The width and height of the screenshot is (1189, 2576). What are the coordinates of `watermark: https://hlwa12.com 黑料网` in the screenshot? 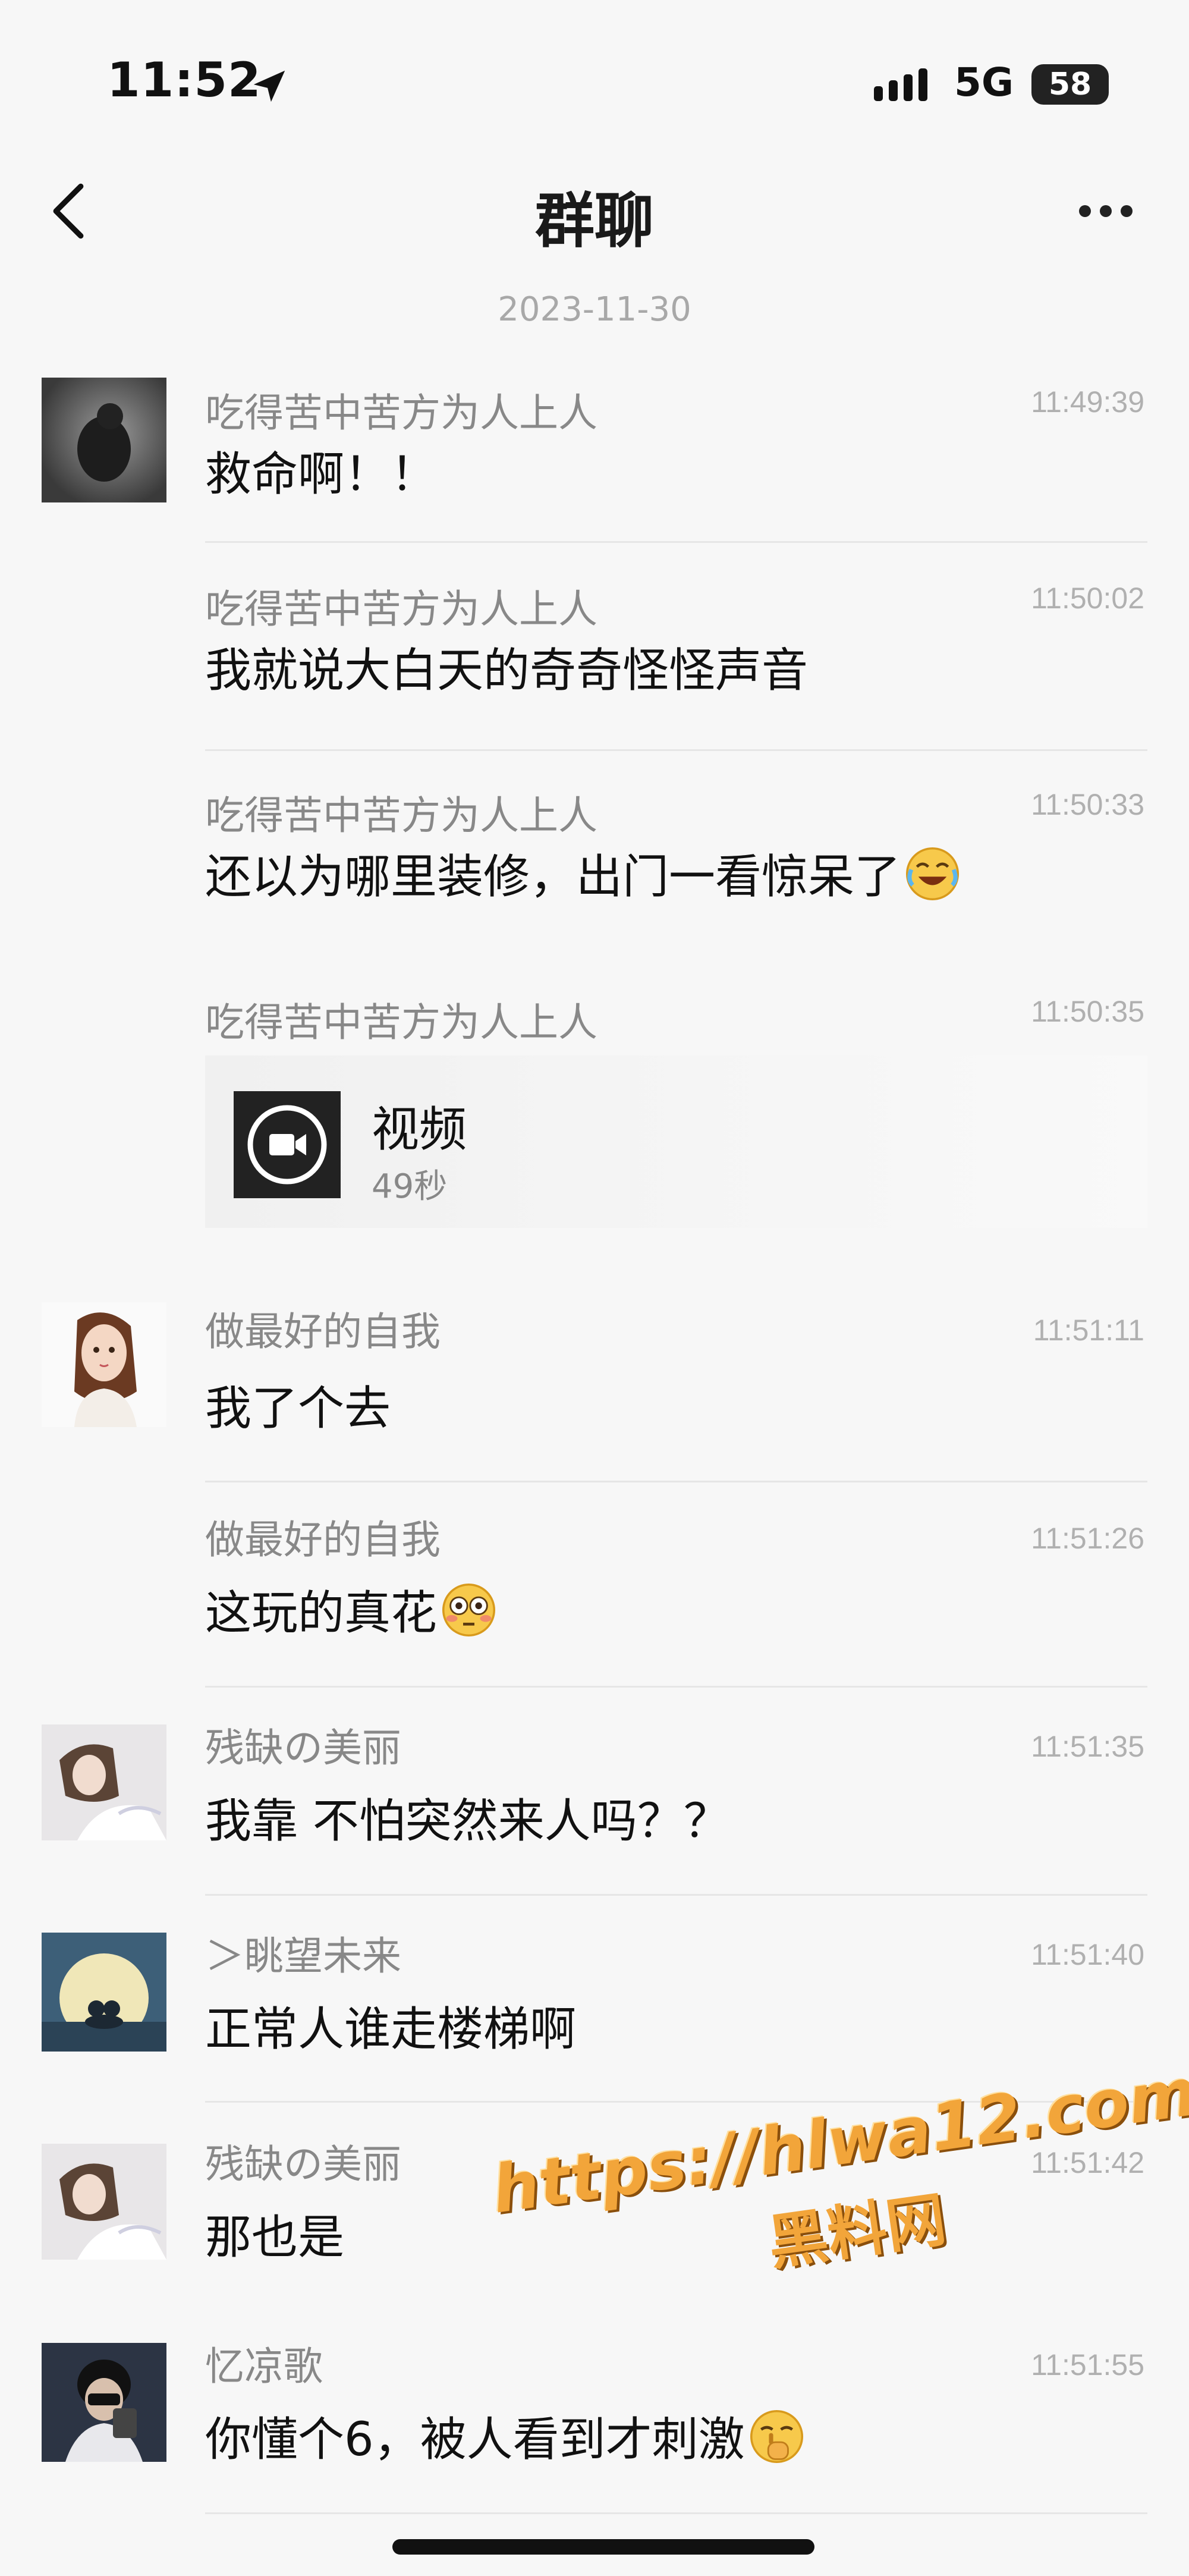 It's located at (838, 2186).